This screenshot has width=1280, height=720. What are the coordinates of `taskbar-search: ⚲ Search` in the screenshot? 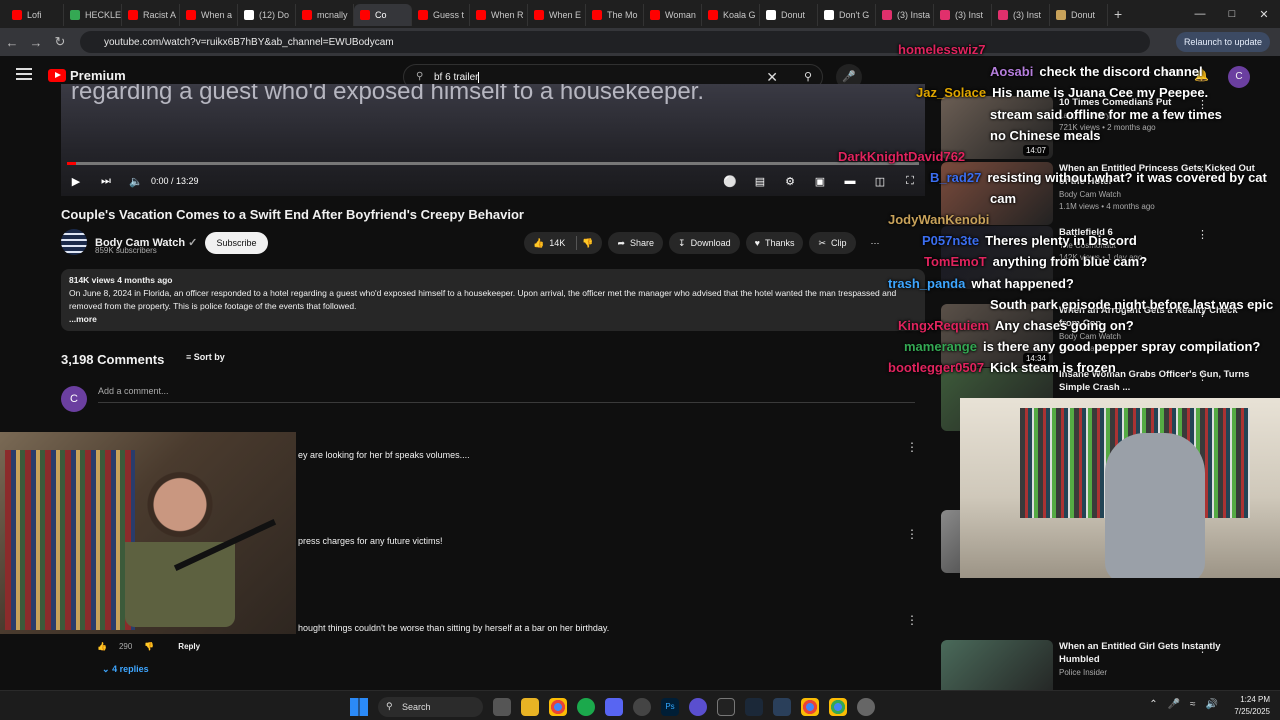 It's located at (430, 707).